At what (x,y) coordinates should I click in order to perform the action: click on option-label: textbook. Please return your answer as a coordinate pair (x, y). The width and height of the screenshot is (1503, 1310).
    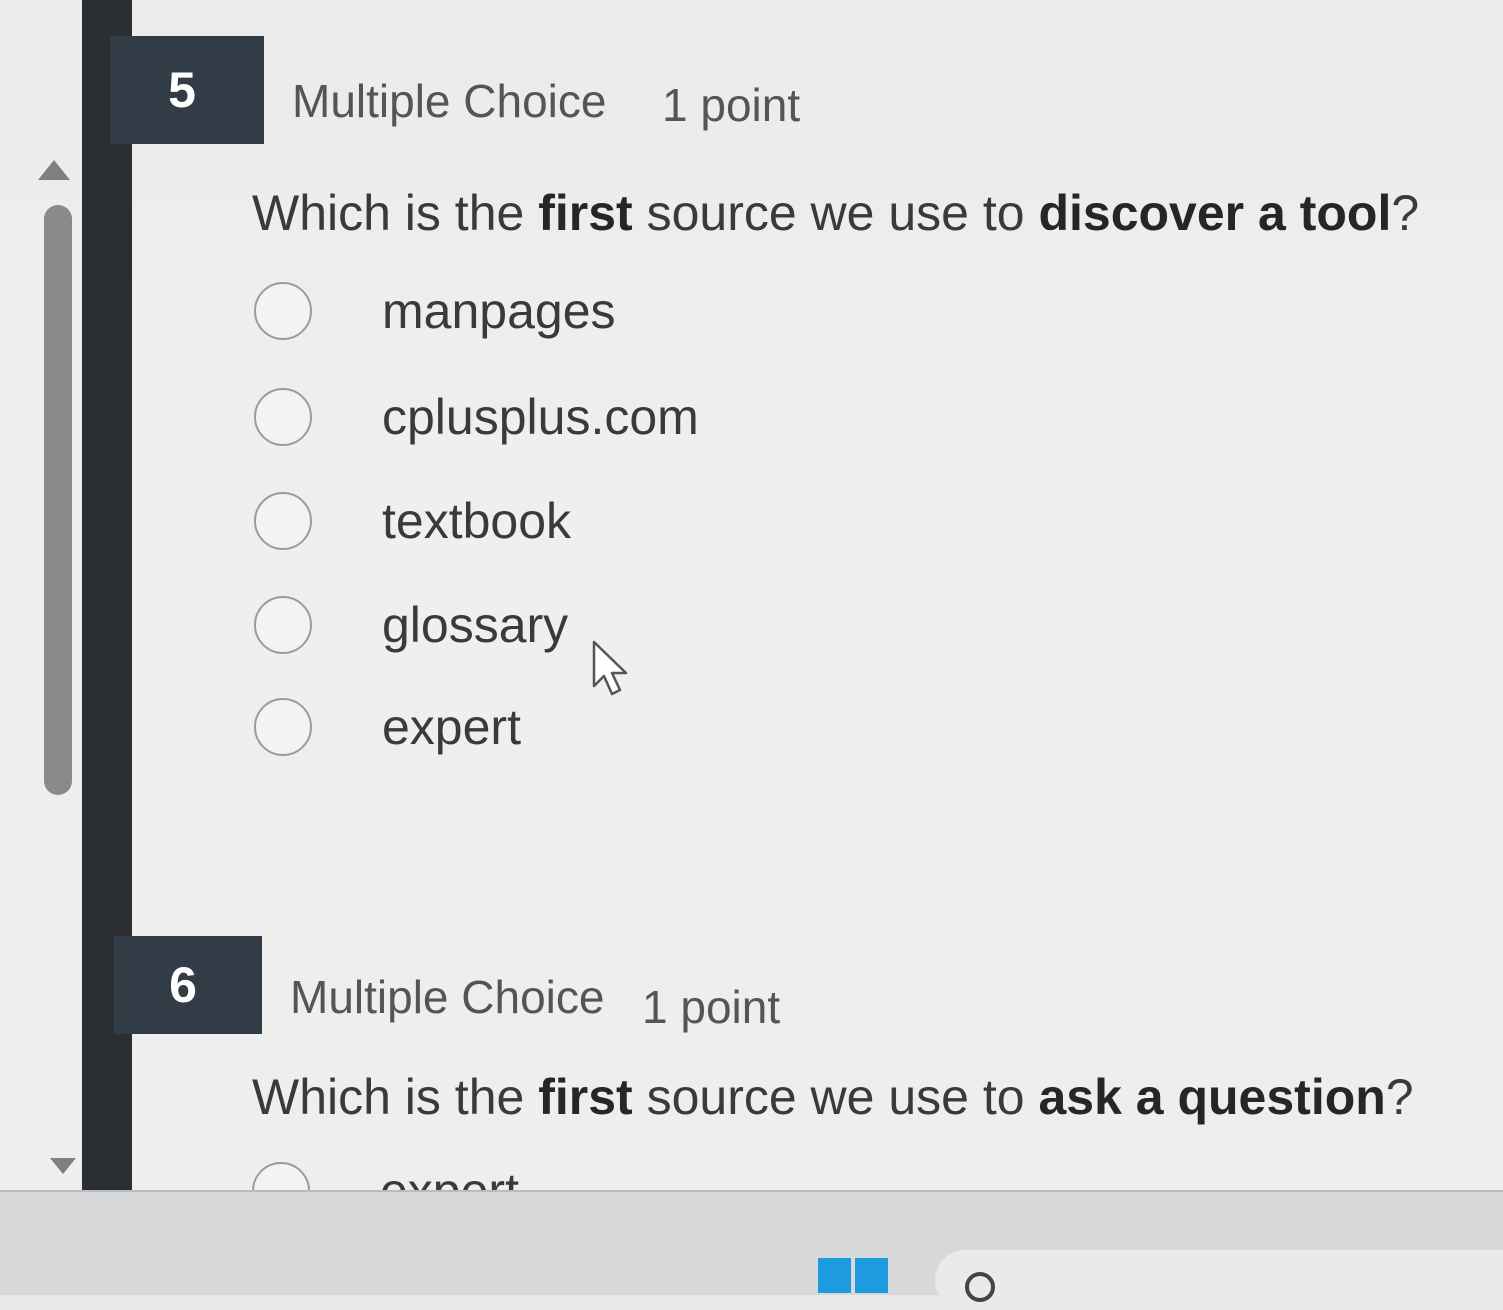
    Looking at the image, I should click on (477, 521).